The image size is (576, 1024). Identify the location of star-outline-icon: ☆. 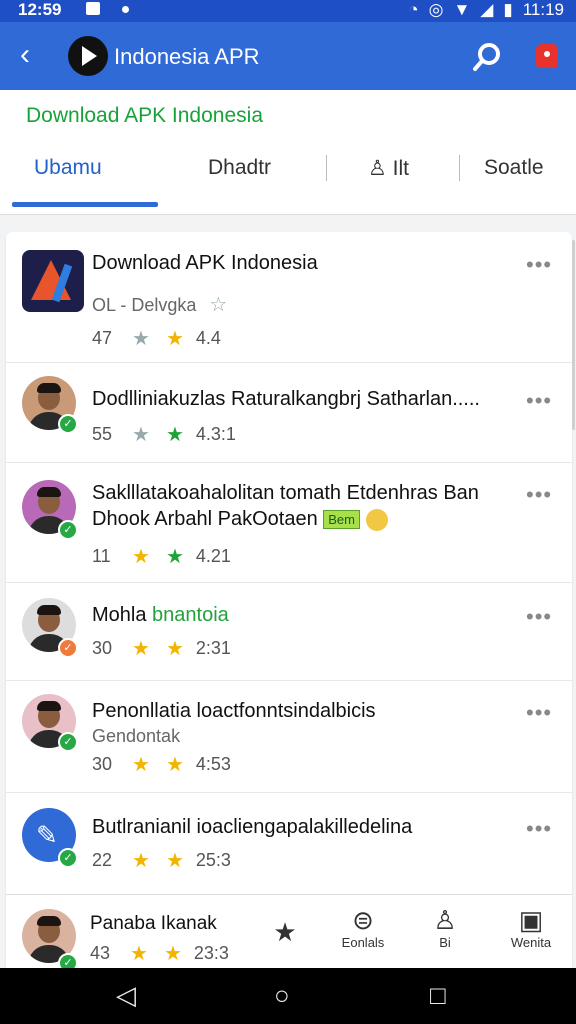
(218, 305).